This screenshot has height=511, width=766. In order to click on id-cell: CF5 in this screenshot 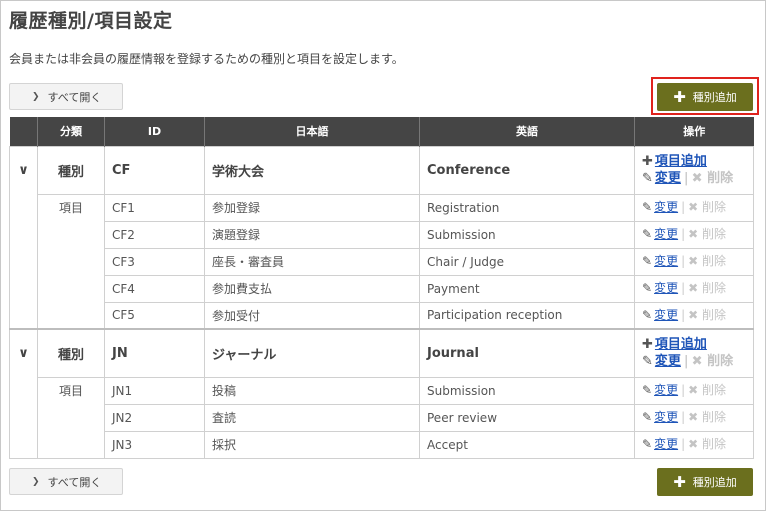, I will do `click(154, 315)`.